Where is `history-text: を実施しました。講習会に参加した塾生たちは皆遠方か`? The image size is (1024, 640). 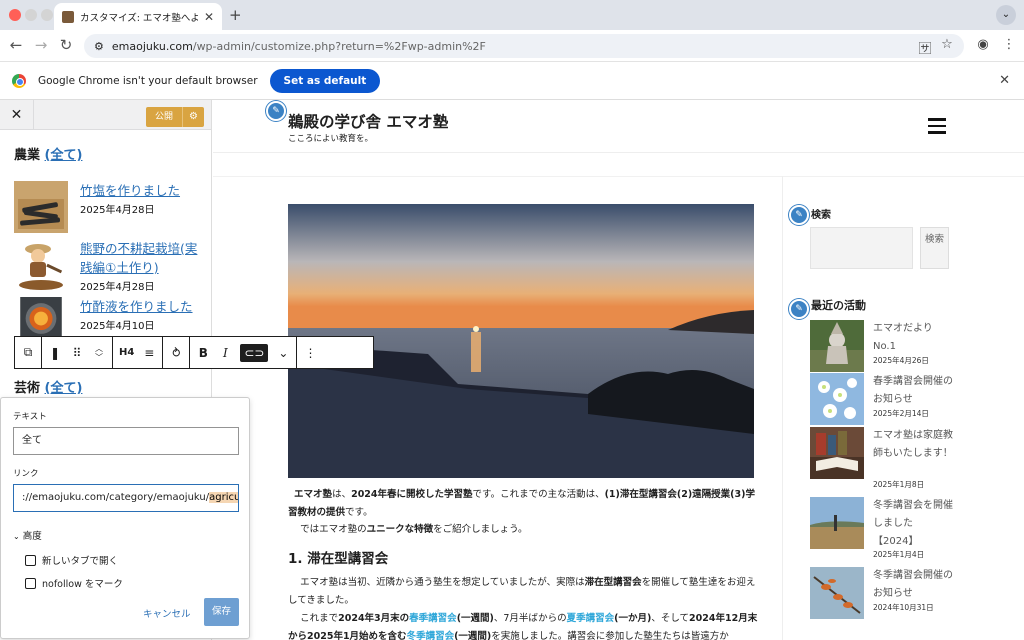 history-text: を実施しました。講習会に参加した塾生たちは皆遠方か is located at coordinates (610, 635).